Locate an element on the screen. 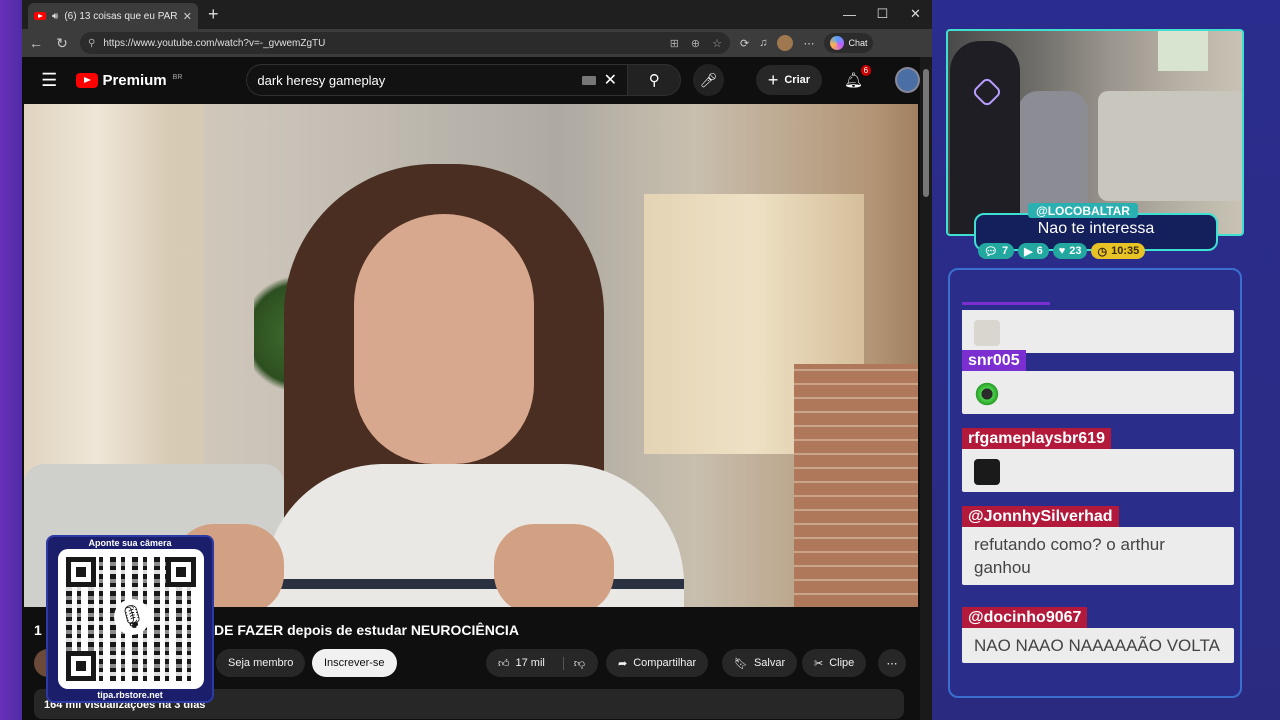 The height and width of the screenshot is (720, 1280). page-scrollbar is located at coordinates (926, 388).